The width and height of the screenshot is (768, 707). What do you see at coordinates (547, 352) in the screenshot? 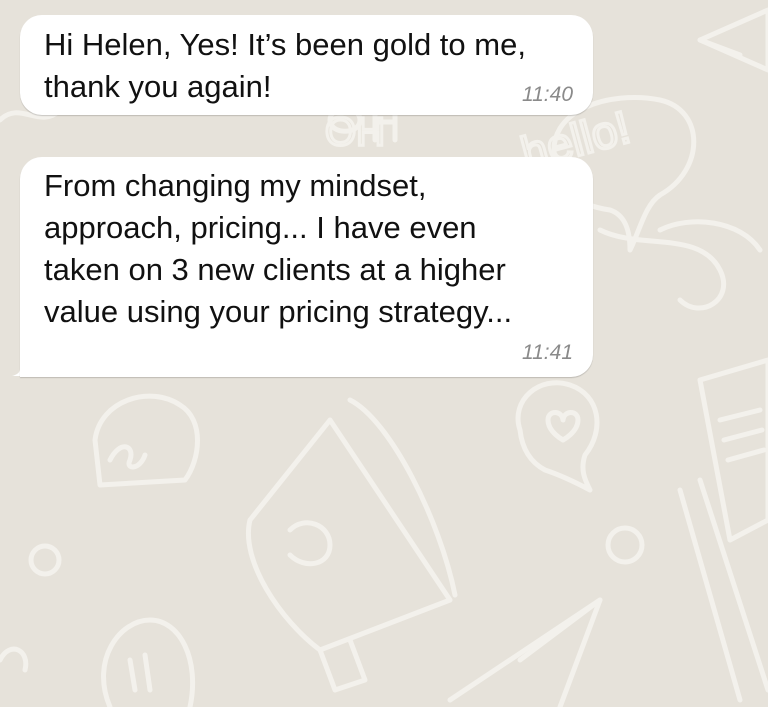
I see `message-timestamp: 11:41` at bounding box center [547, 352].